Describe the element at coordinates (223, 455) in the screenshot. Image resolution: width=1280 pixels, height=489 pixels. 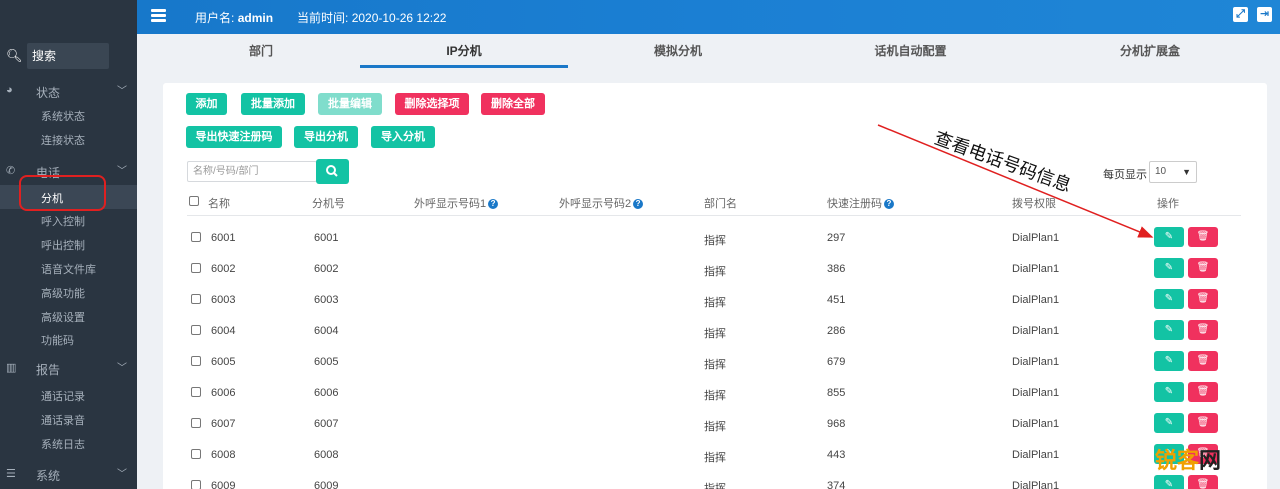
I see `cell-name: 6008` at that location.